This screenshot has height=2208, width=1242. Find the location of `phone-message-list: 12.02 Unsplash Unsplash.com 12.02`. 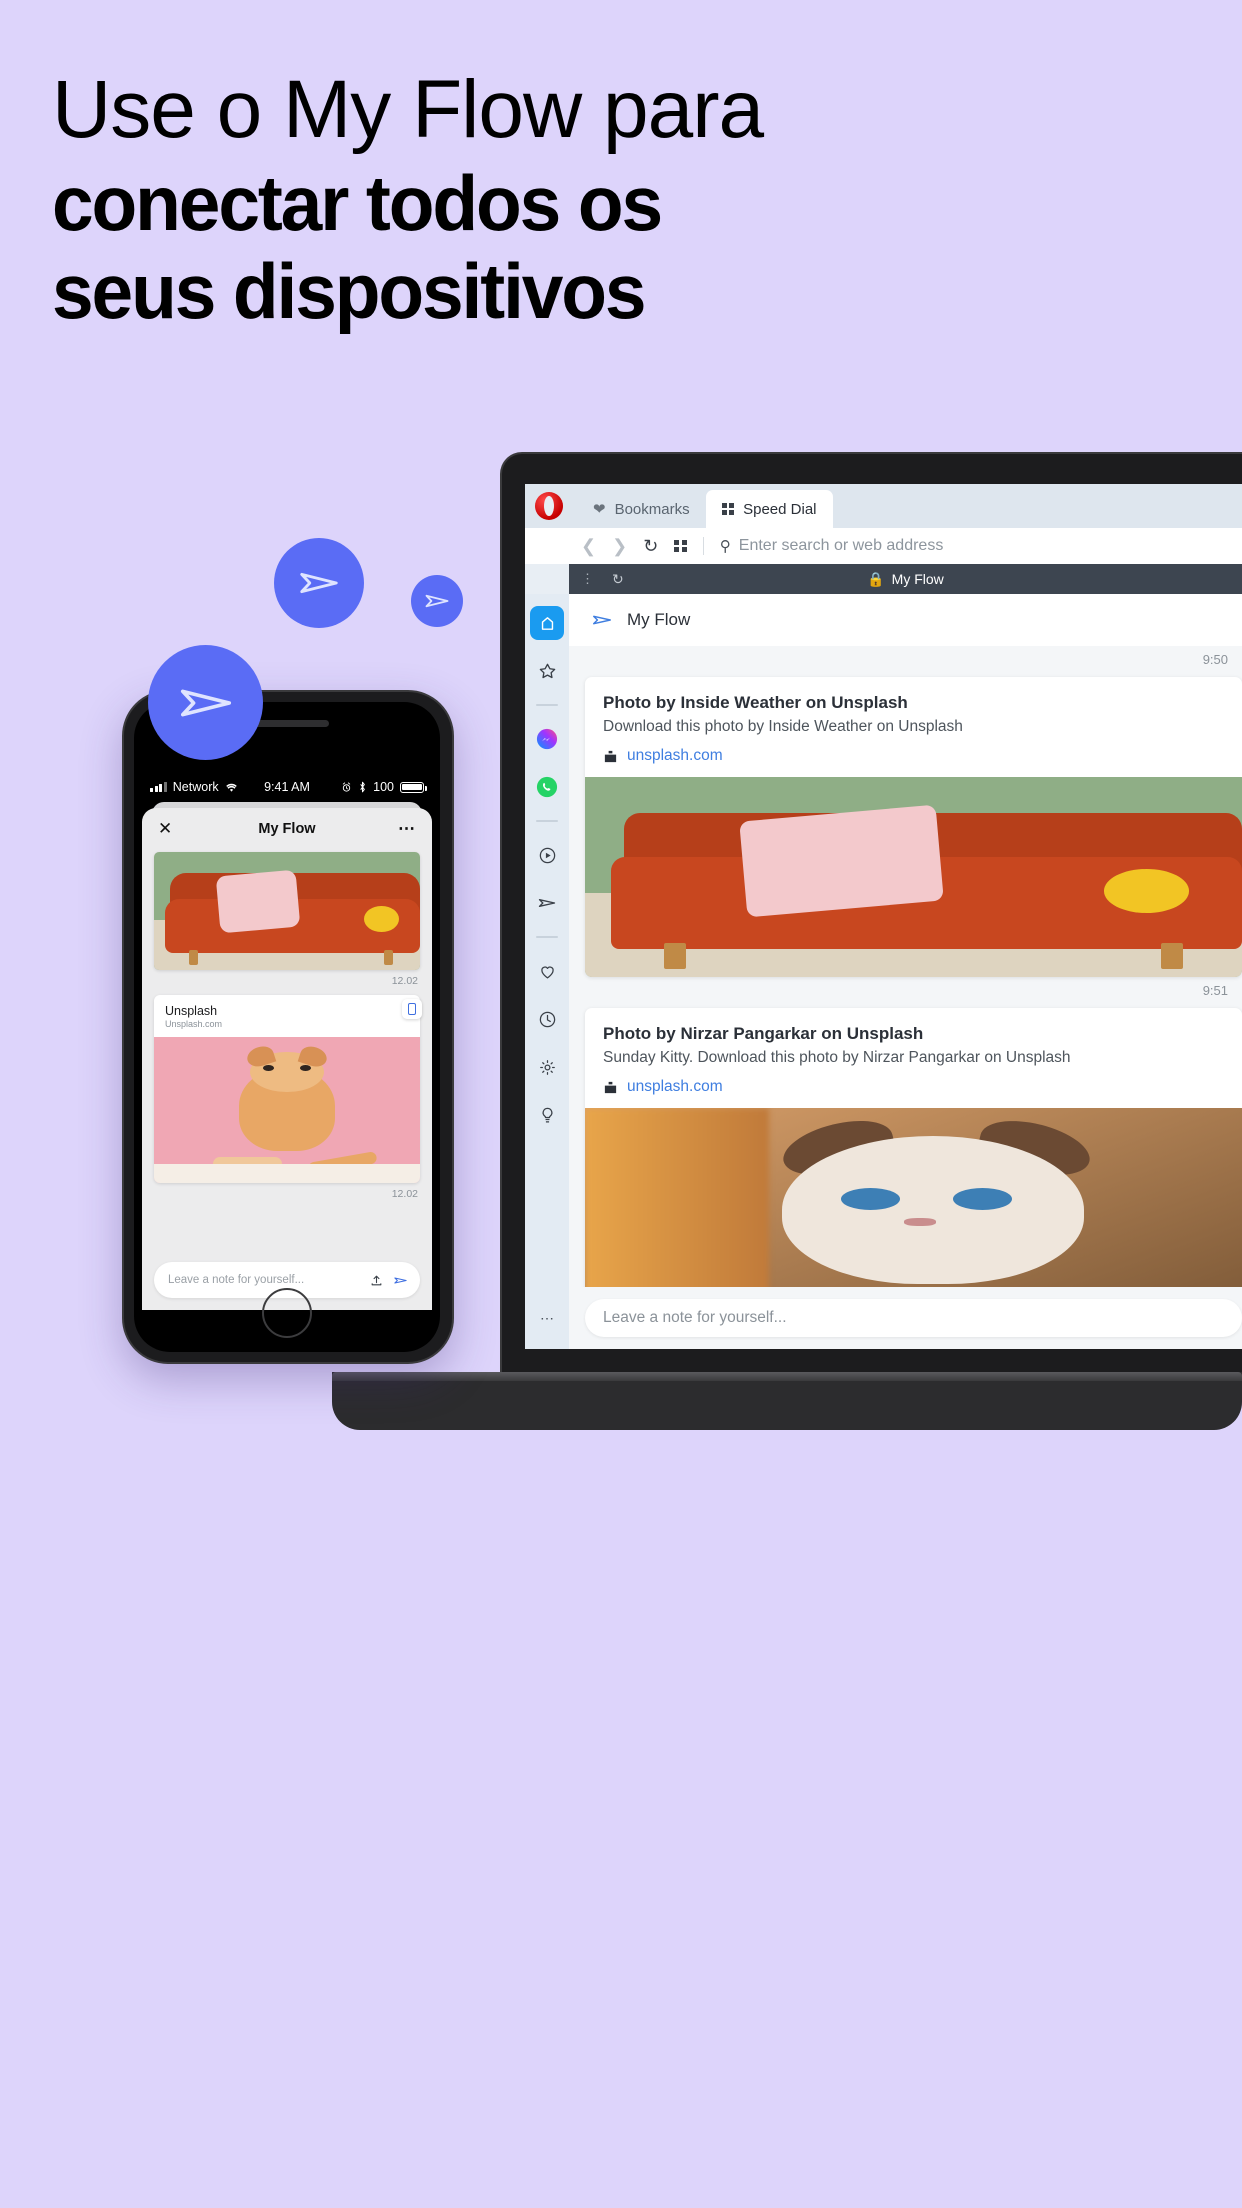

phone-message-list: 12.02 Unsplash Unsplash.com 12.02 is located at coordinates (287, 1050).